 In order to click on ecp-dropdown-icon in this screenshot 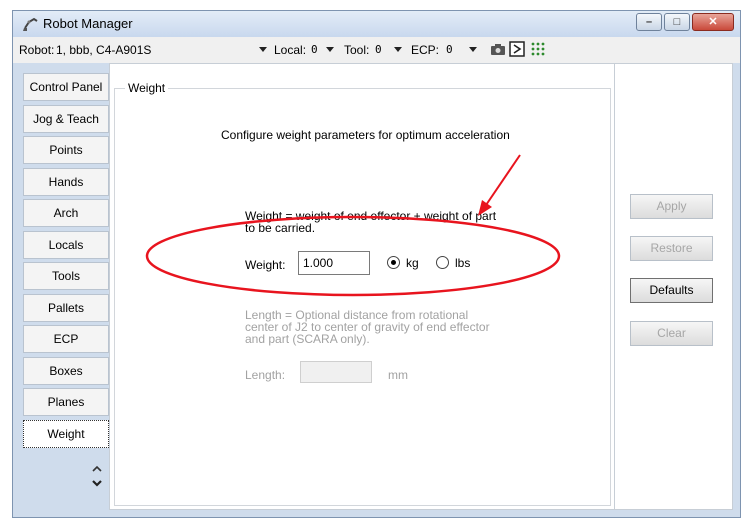, I will do `click(473, 49)`.